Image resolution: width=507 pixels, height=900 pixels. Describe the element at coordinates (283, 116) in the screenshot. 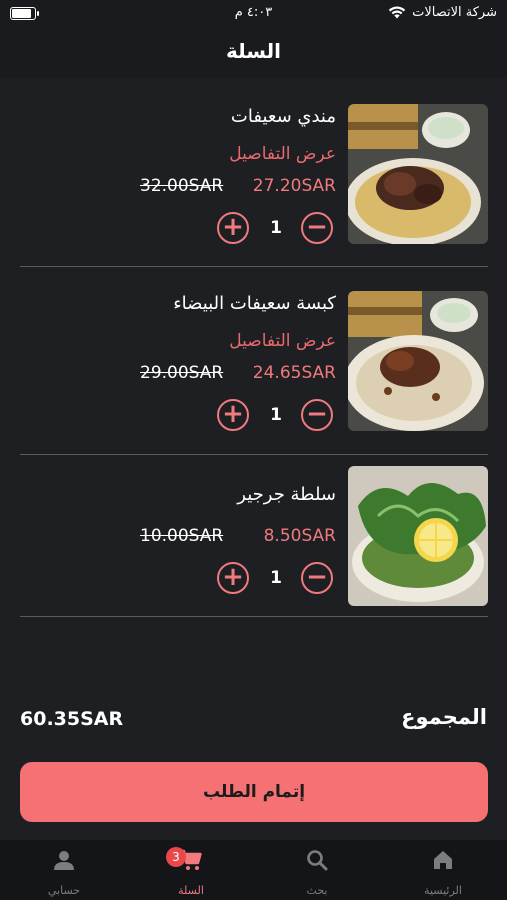

I see `item-name: مندي سعيفات` at that location.